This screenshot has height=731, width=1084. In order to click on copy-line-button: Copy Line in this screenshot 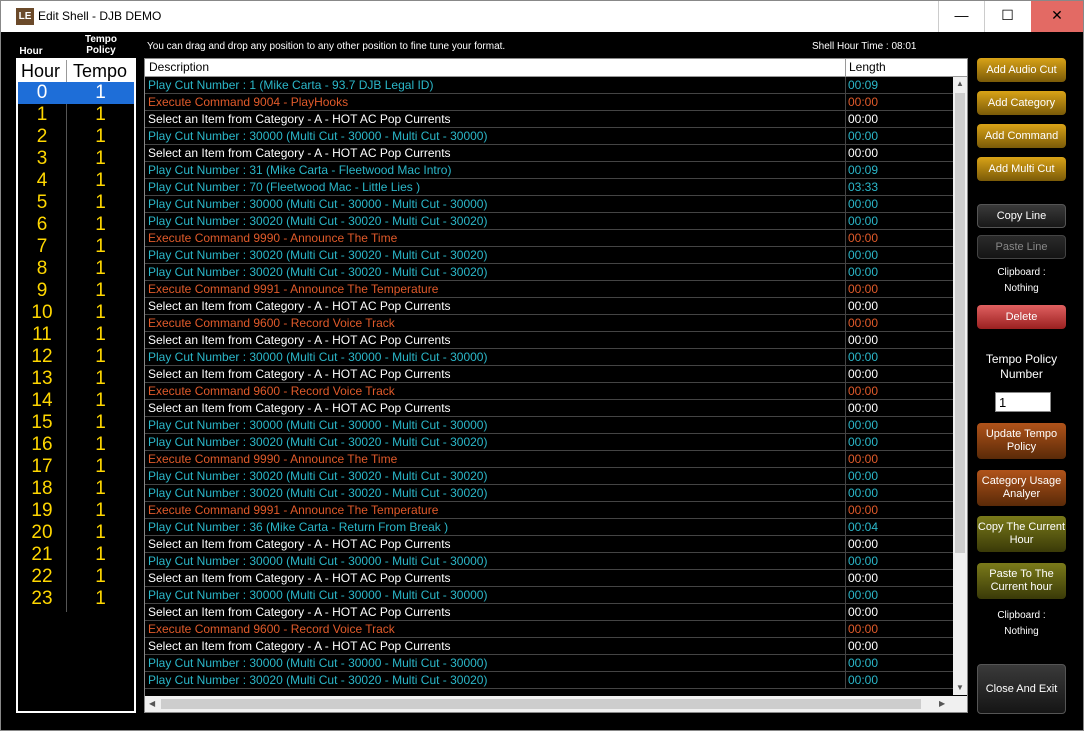, I will do `click(1021, 216)`.